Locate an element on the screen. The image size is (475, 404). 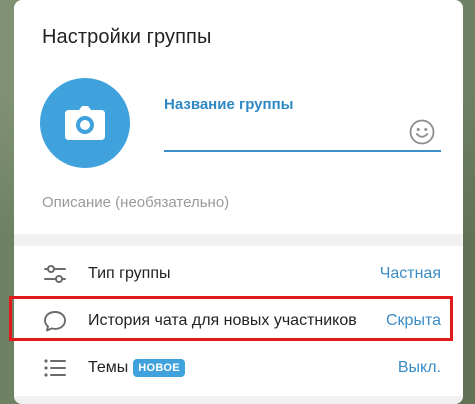
emoji-button is located at coordinates (422, 132).